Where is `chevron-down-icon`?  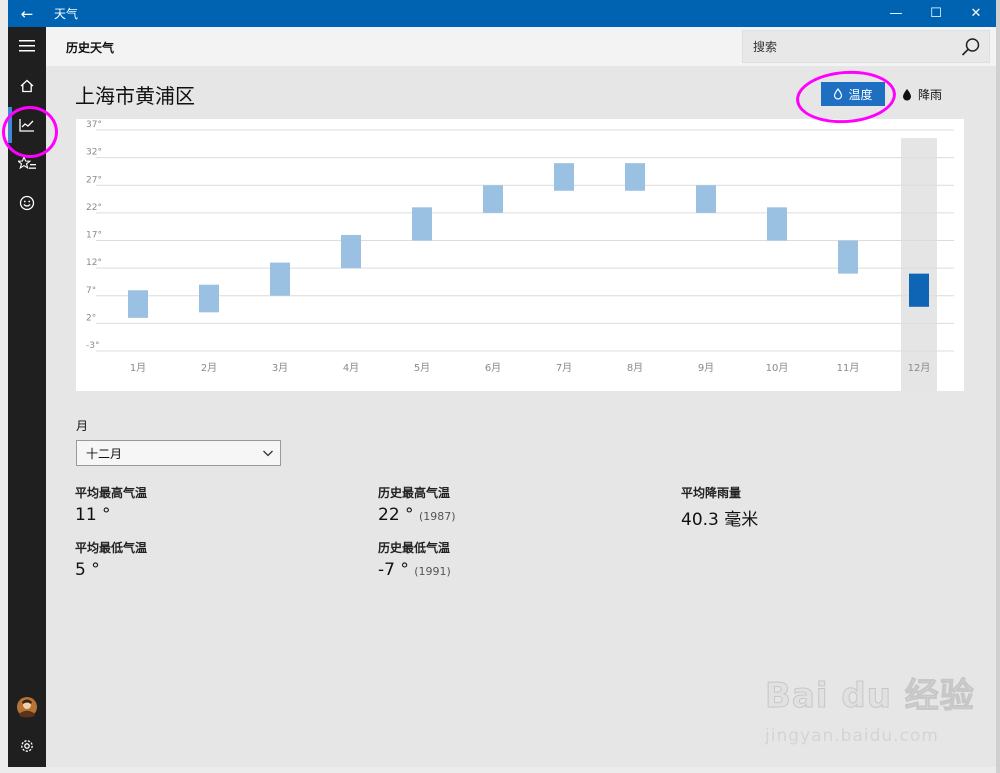 chevron-down-icon is located at coordinates (268, 453).